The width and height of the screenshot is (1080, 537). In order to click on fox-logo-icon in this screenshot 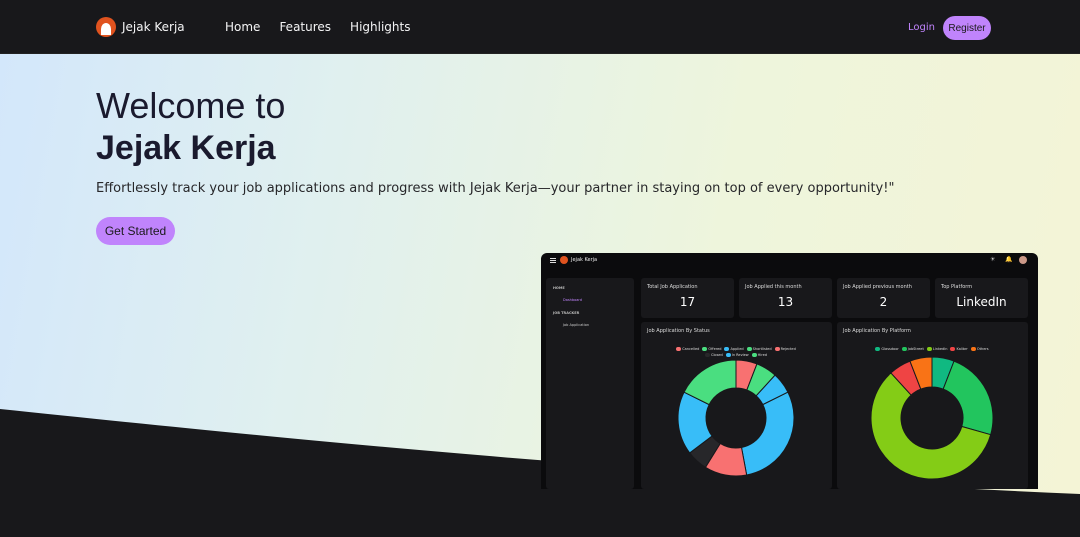, I will do `click(106, 27)`.